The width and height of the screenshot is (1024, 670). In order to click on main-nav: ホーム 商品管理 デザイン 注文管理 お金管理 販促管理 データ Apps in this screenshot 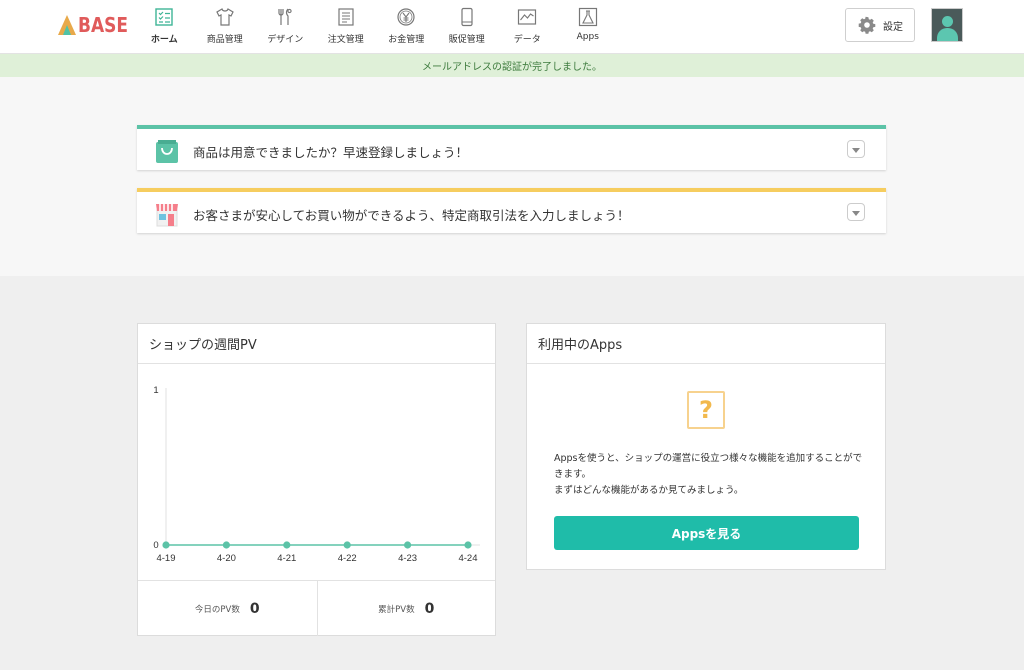, I will do `click(376, 27)`.